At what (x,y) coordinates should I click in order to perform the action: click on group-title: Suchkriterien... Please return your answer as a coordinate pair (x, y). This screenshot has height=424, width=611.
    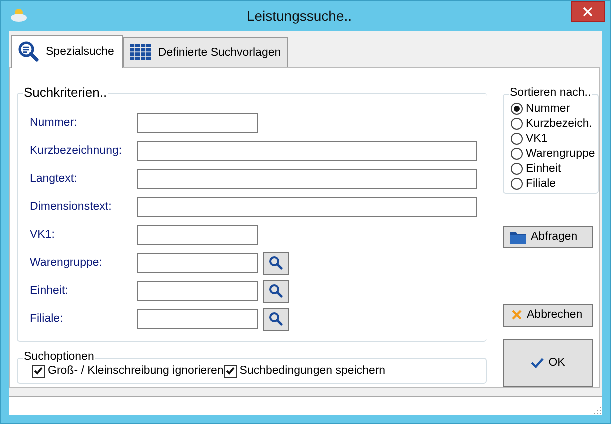
    Looking at the image, I should click on (65, 92).